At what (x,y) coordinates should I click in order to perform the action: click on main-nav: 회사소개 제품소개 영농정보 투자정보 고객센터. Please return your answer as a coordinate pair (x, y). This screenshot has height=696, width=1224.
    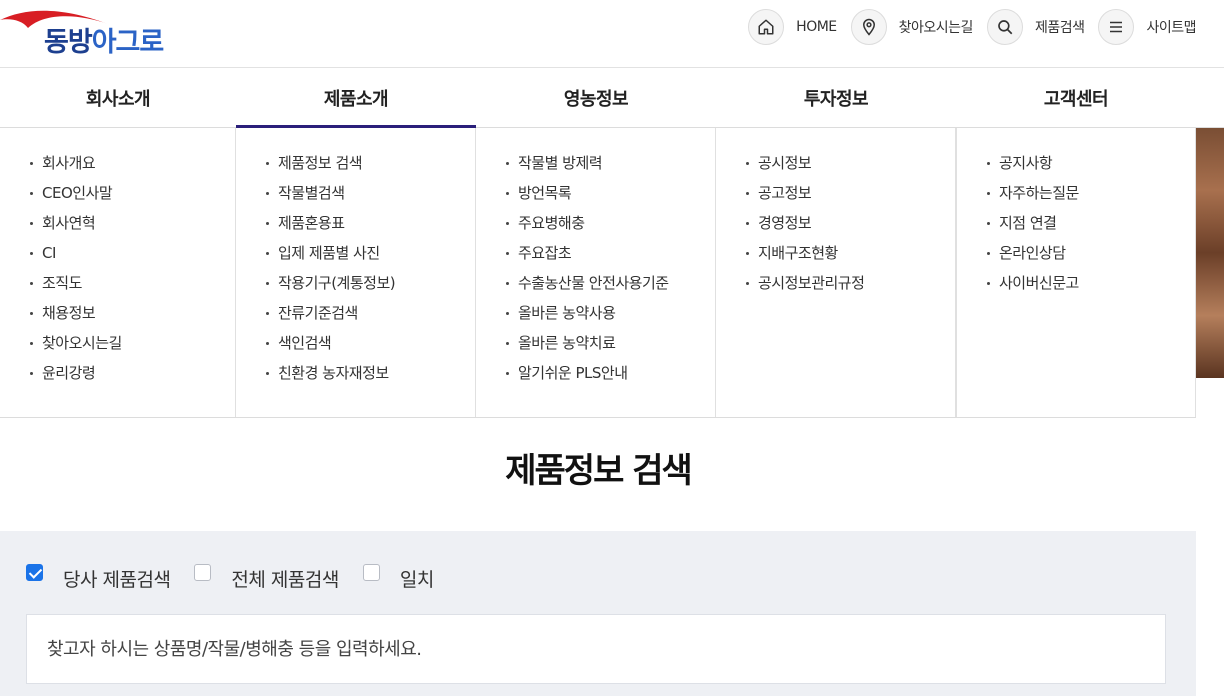
    Looking at the image, I should click on (612, 98).